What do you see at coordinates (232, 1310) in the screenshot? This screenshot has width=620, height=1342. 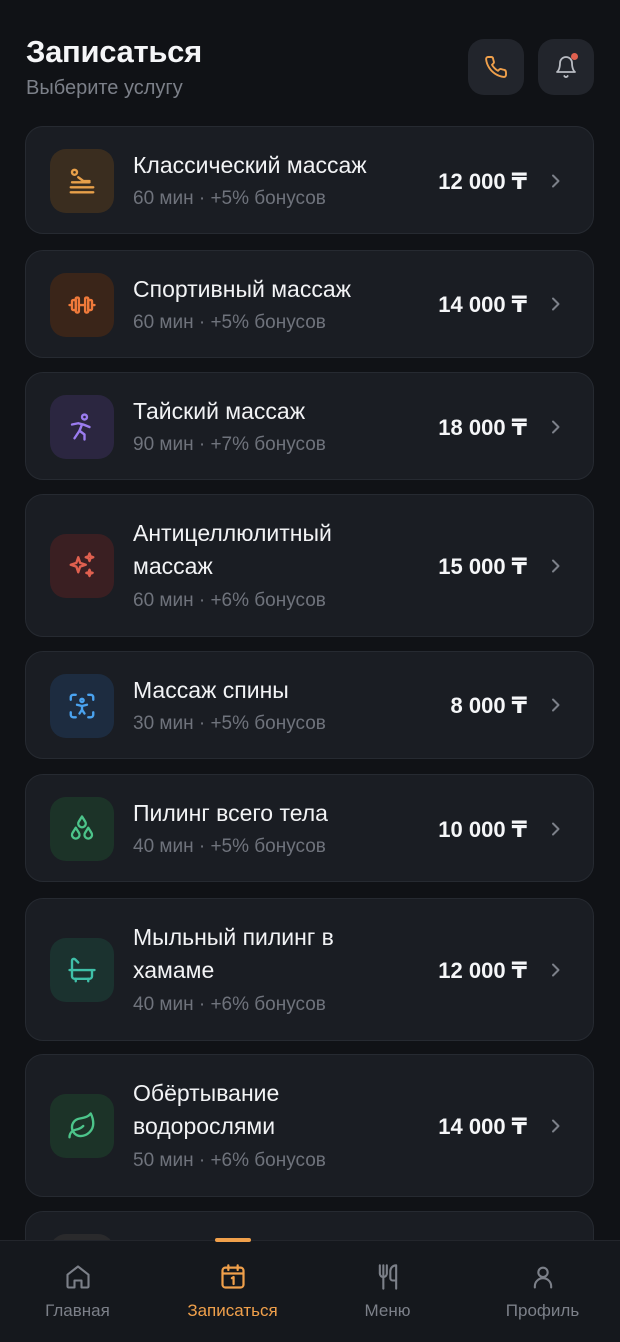 I see `tab-label: Записаться` at bounding box center [232, 1310].